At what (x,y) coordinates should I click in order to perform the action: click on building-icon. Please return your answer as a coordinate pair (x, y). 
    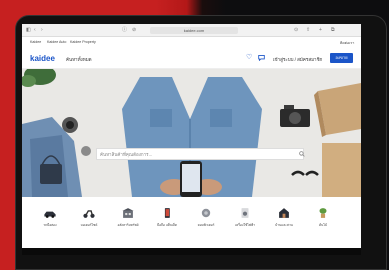
    Looking at the image, I should click on (128, 213).